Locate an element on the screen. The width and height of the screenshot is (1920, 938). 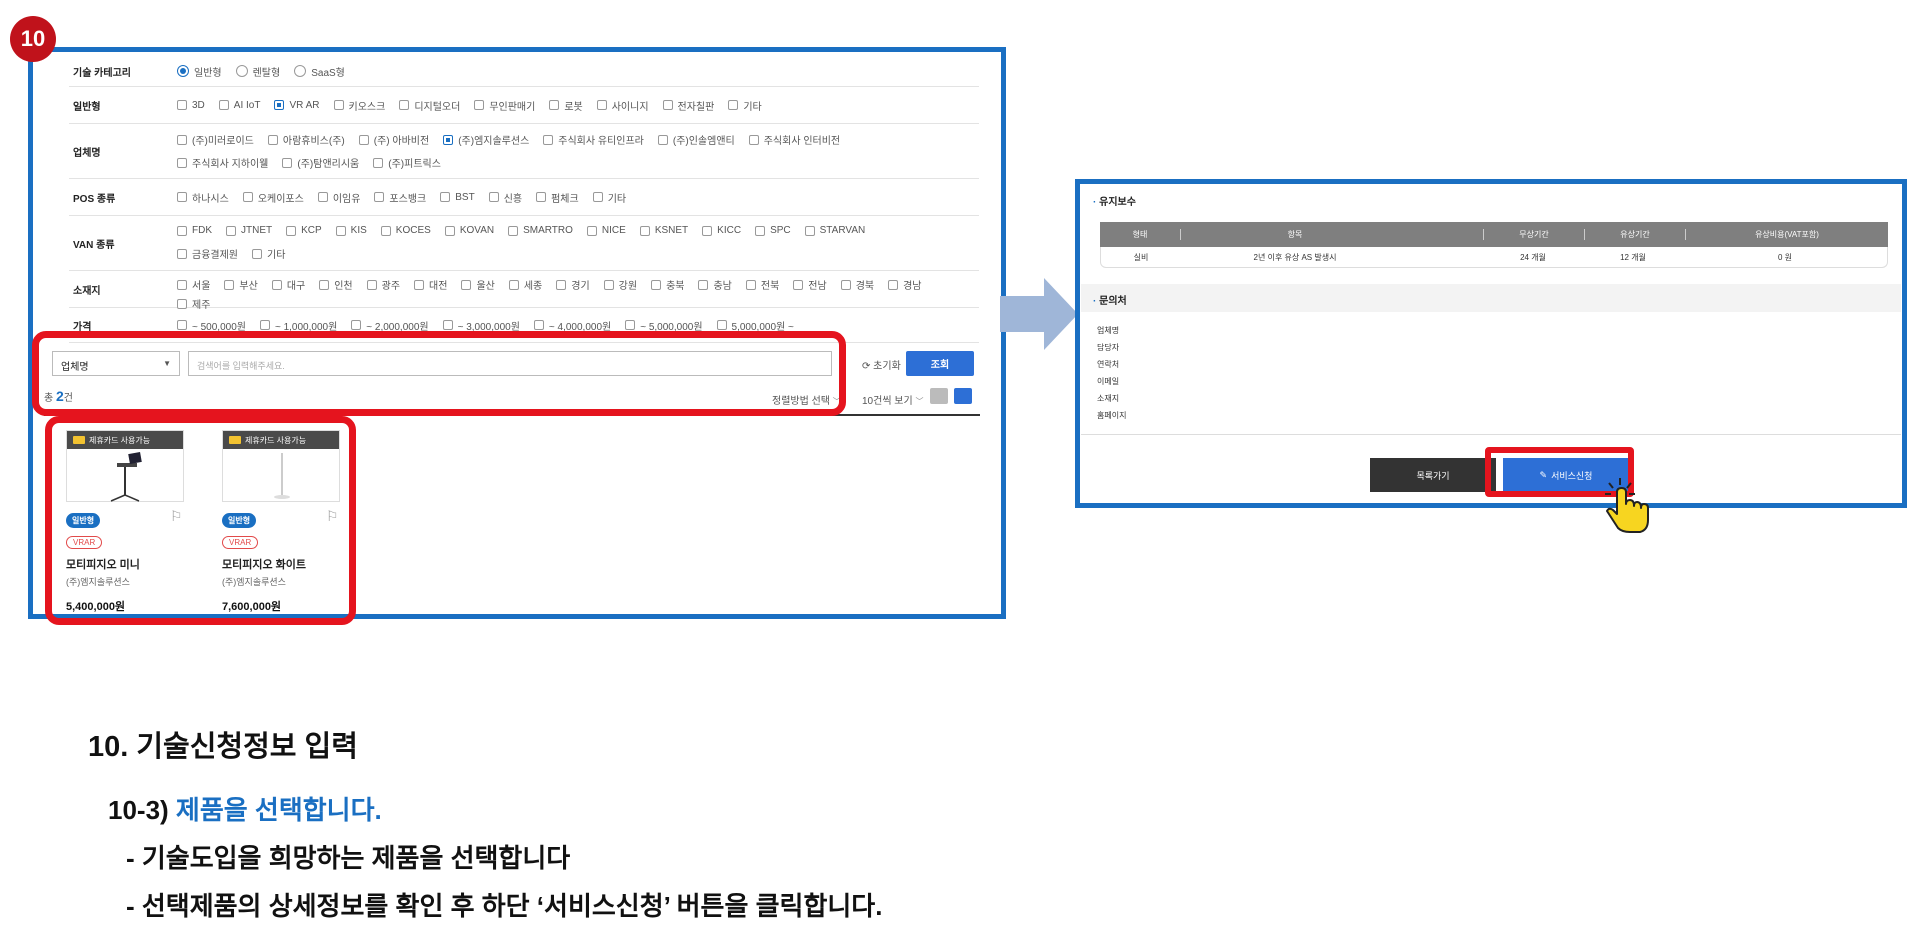
checkbox-option: SPC is located at coordinates (773, 230).